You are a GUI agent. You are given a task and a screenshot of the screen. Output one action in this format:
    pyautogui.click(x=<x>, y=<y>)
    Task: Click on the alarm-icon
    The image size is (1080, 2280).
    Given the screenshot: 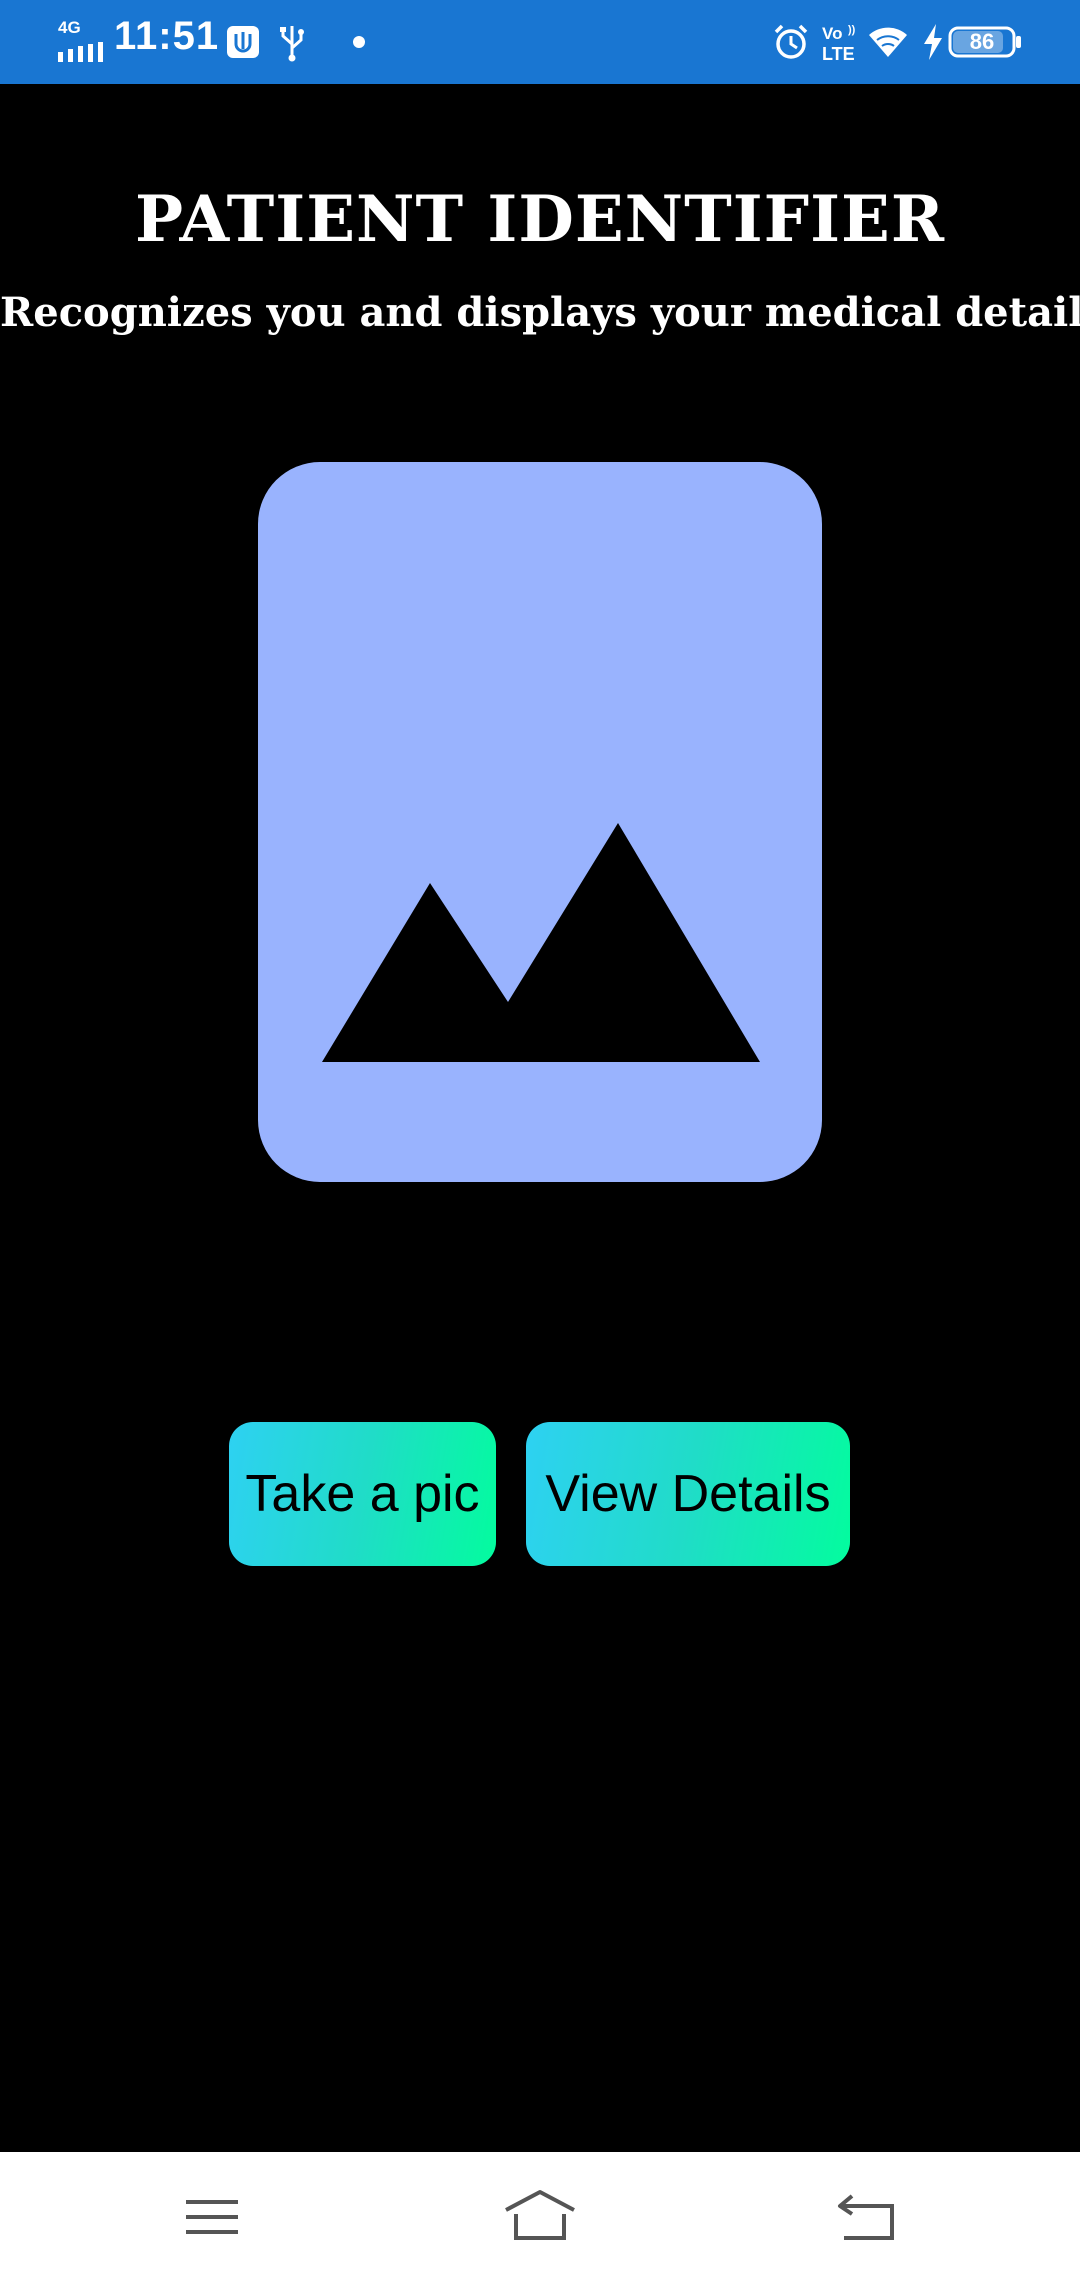 What is the action you would take?
    pyautogui.click(x=791, y=41)
    